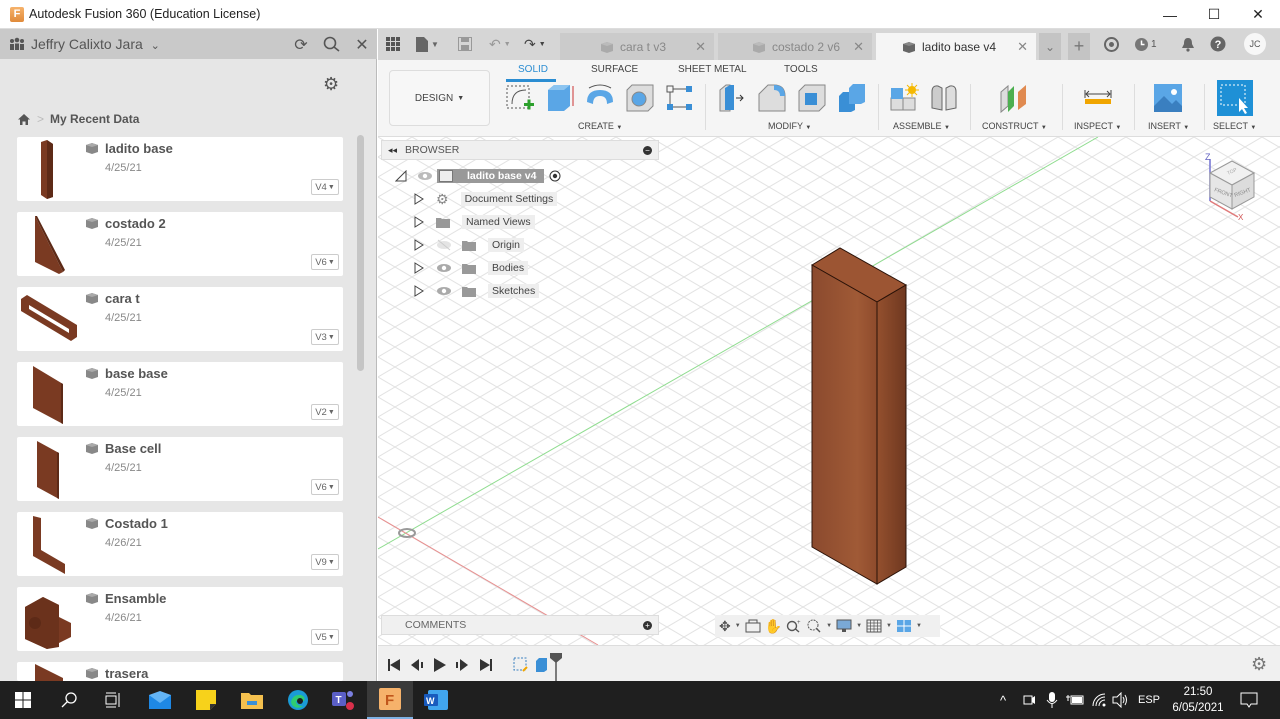  I want to click on timeline-sketch-feature-icon, so click(521, 665).